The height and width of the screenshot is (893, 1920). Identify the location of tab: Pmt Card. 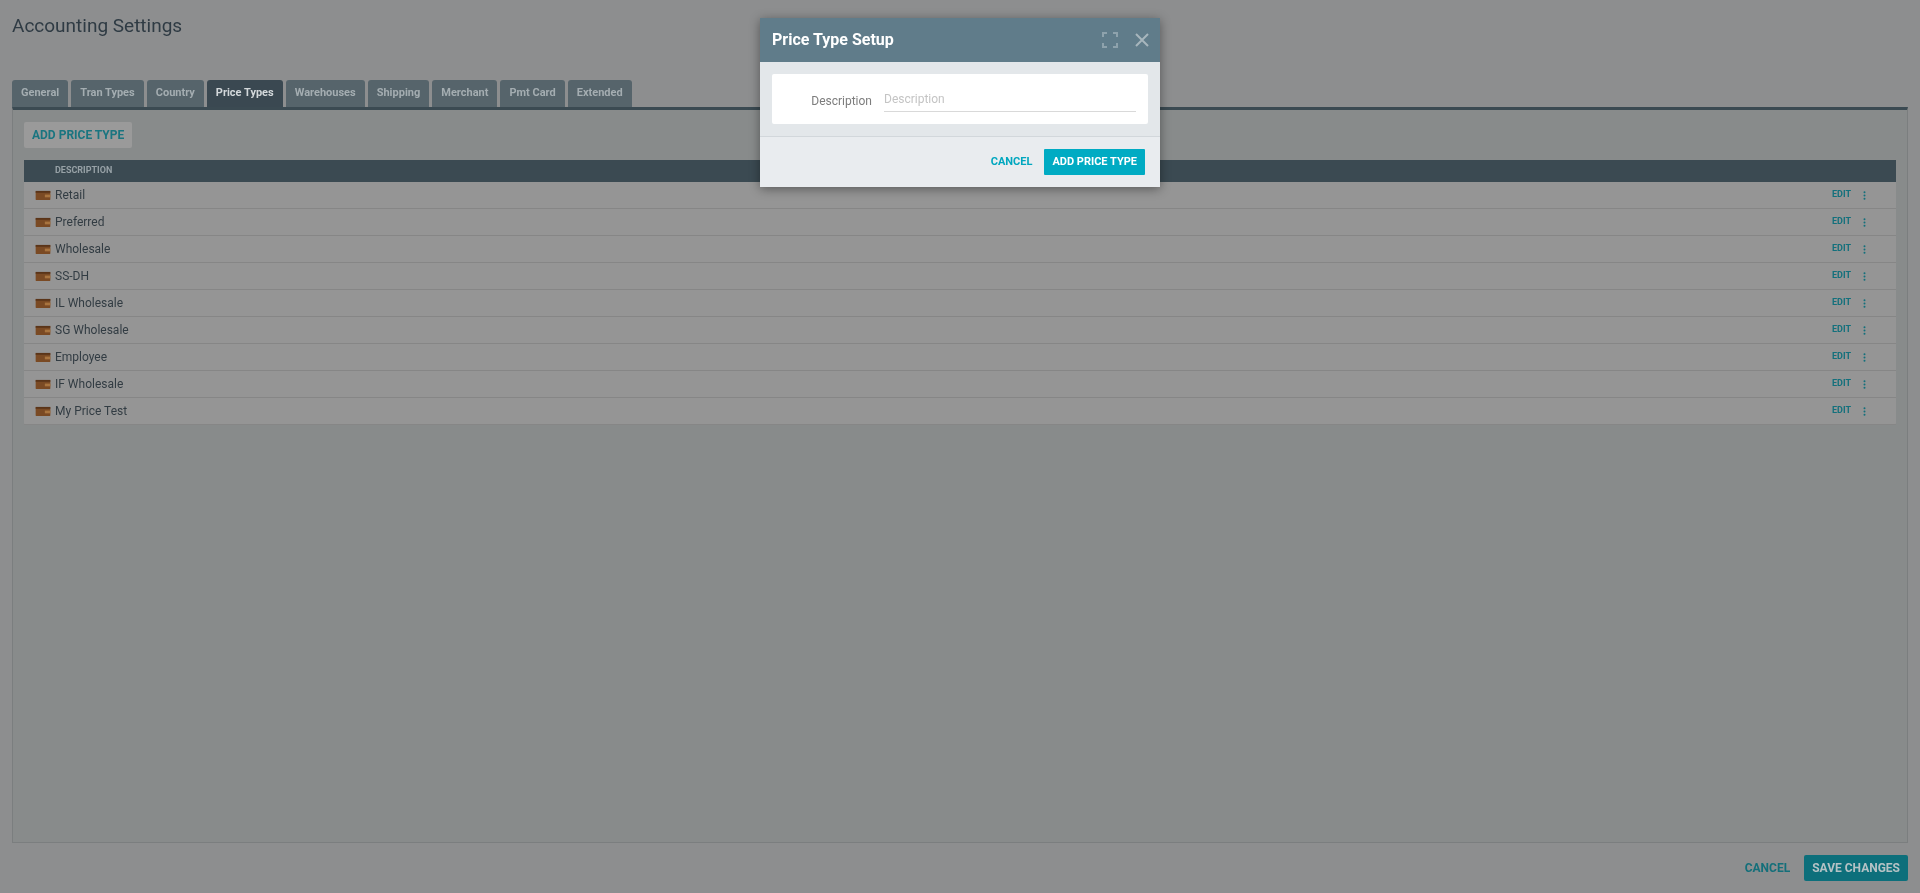
(532, 93).